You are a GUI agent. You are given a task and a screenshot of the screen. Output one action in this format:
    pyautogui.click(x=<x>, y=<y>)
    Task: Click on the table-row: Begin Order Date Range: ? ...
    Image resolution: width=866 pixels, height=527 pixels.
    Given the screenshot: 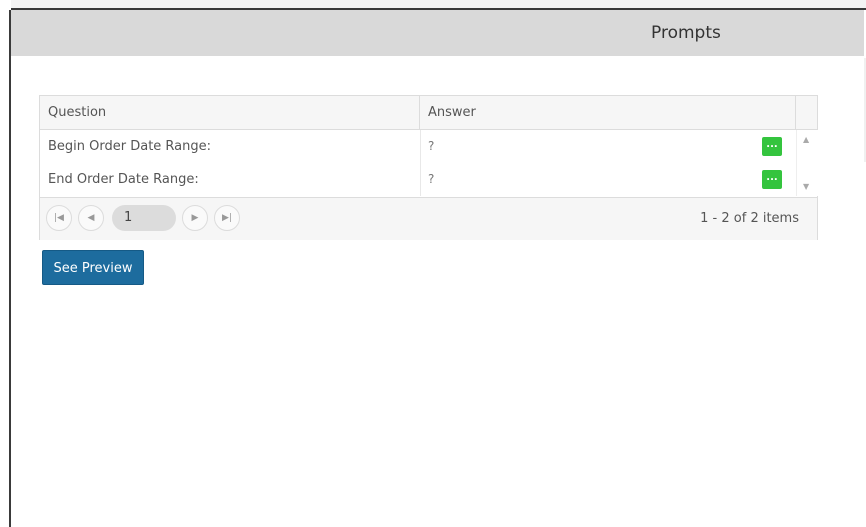 What is the action you would take?
    pyautogui.click(x=418, y=146)
    